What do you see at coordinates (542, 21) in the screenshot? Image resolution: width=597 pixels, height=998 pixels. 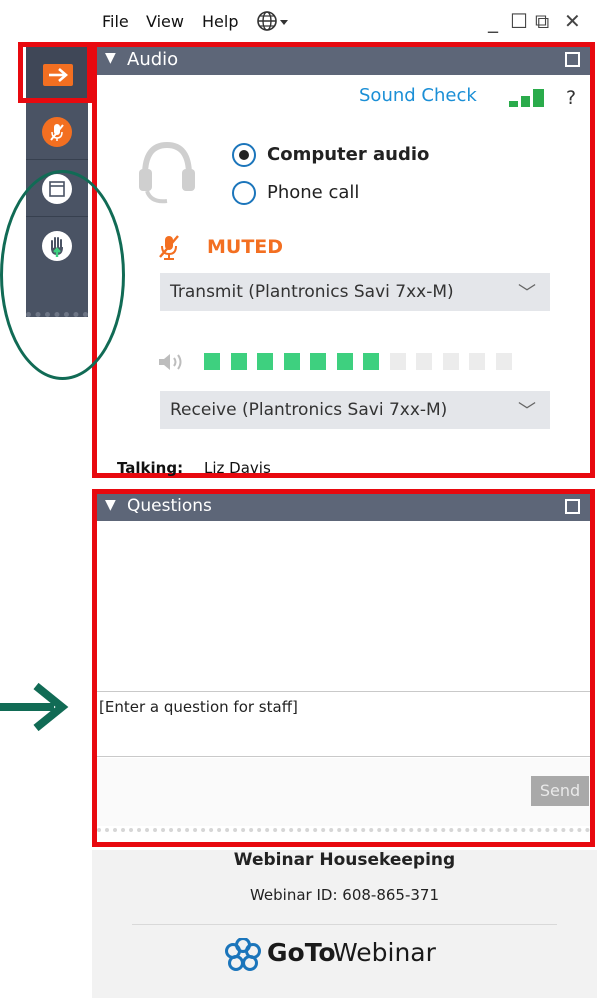 I see `popout-button: ⧉` at bounding box center [542, 21].